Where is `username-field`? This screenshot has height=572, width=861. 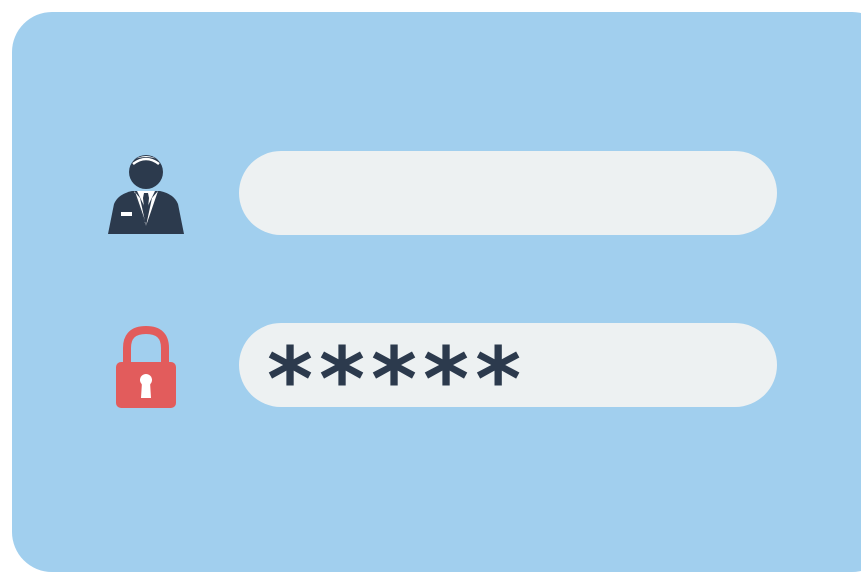
username-field is located at coordinates (508, 193).